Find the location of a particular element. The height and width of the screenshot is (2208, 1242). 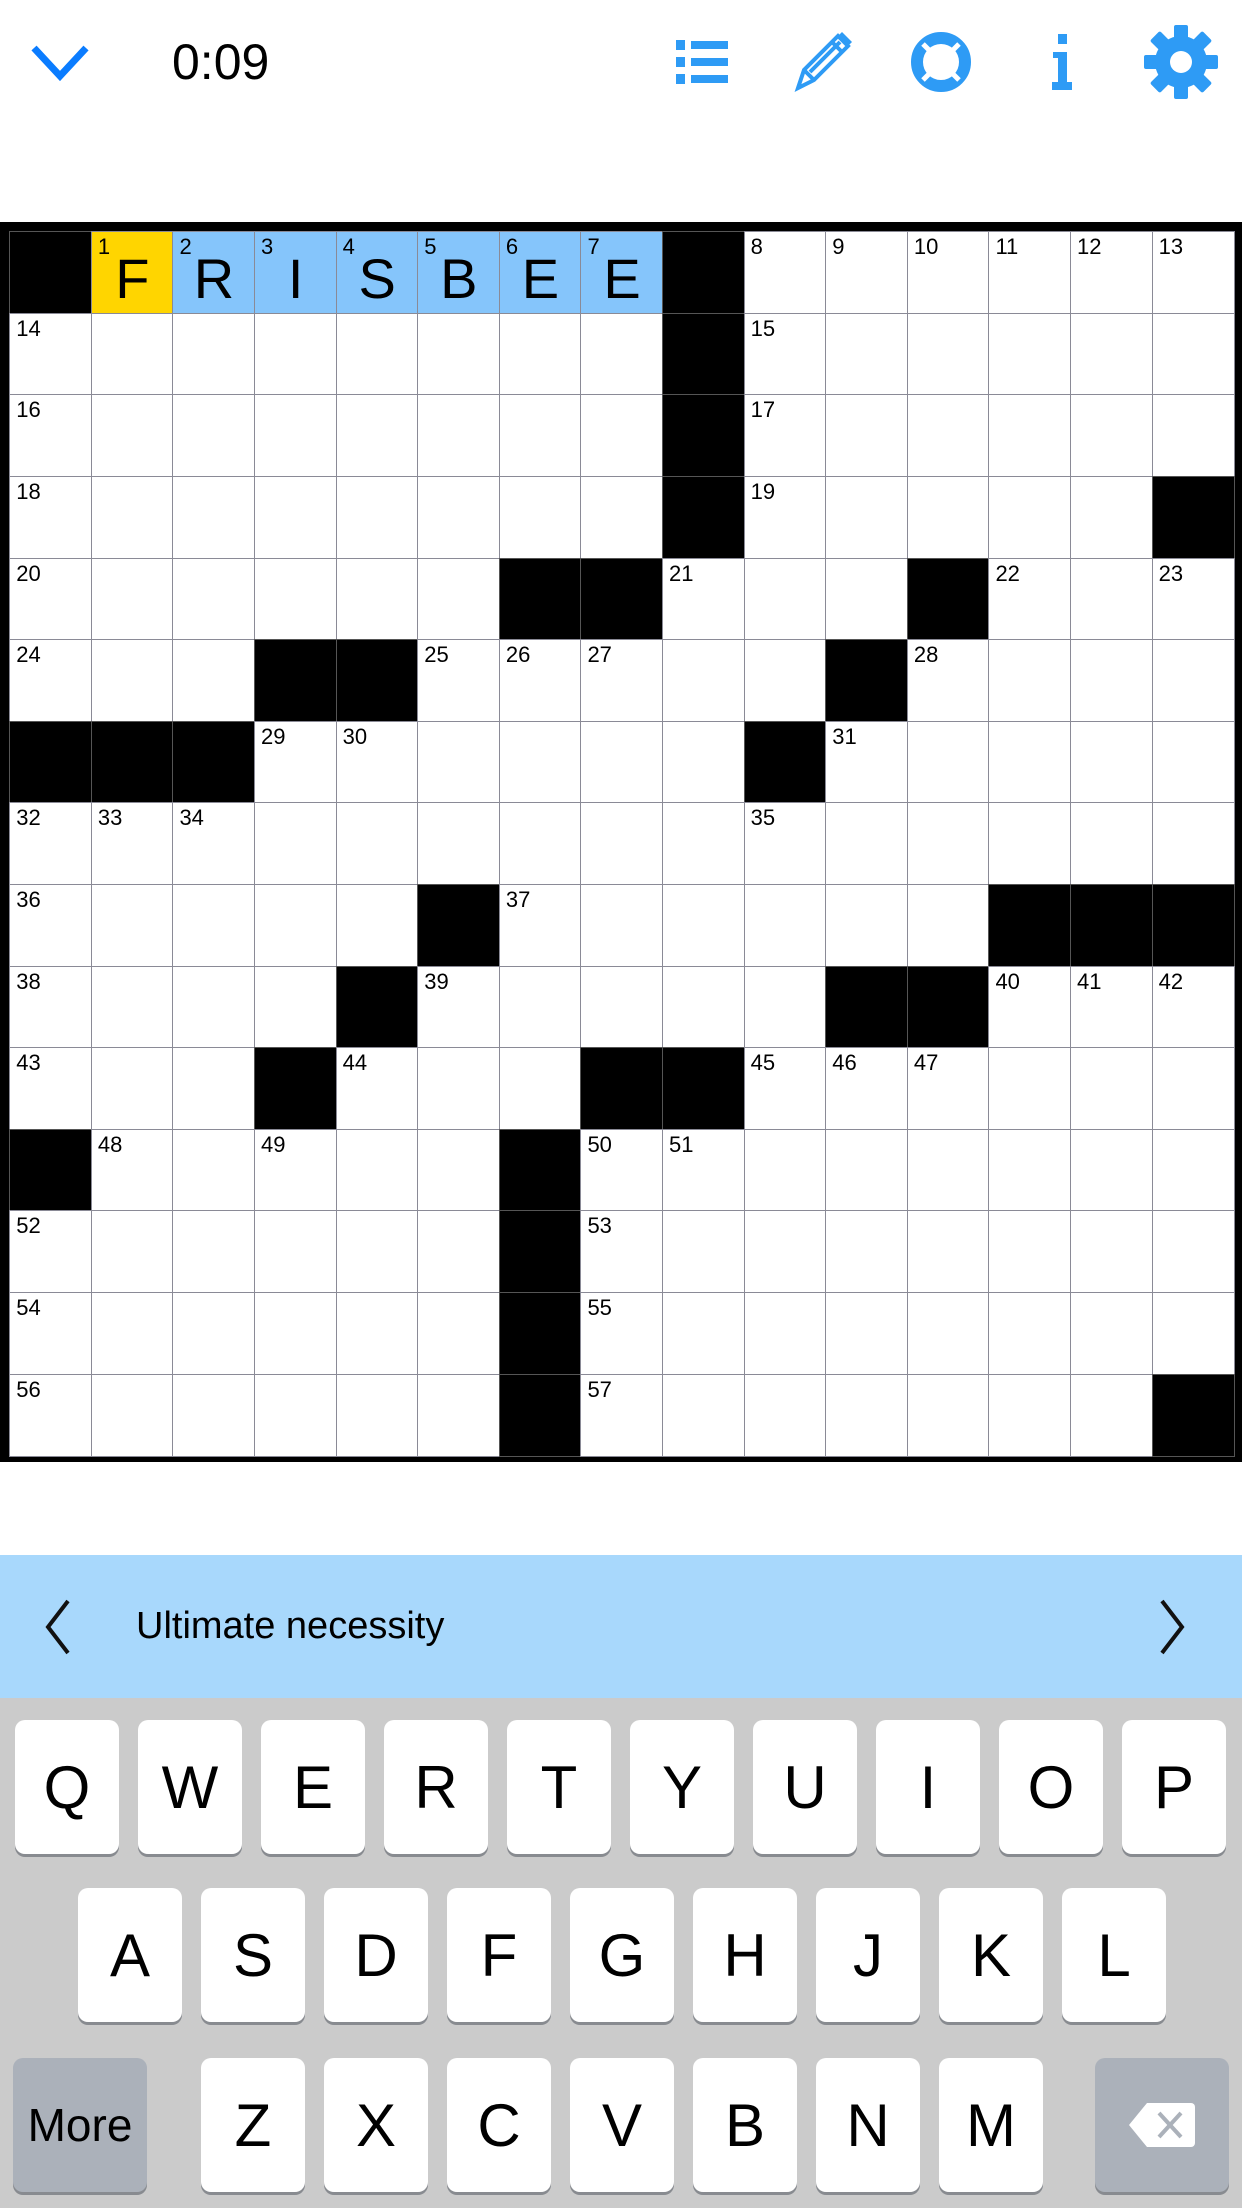

clue-bar: Ultimate necessity is located at coordinates (621, 1626).